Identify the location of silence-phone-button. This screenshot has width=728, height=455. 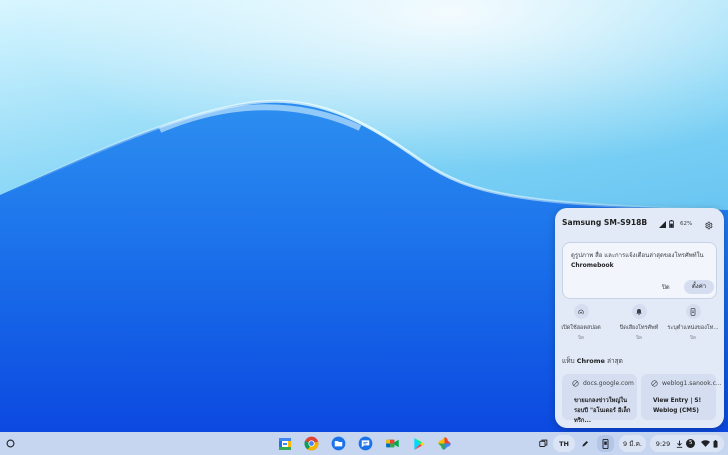
(639, 311).